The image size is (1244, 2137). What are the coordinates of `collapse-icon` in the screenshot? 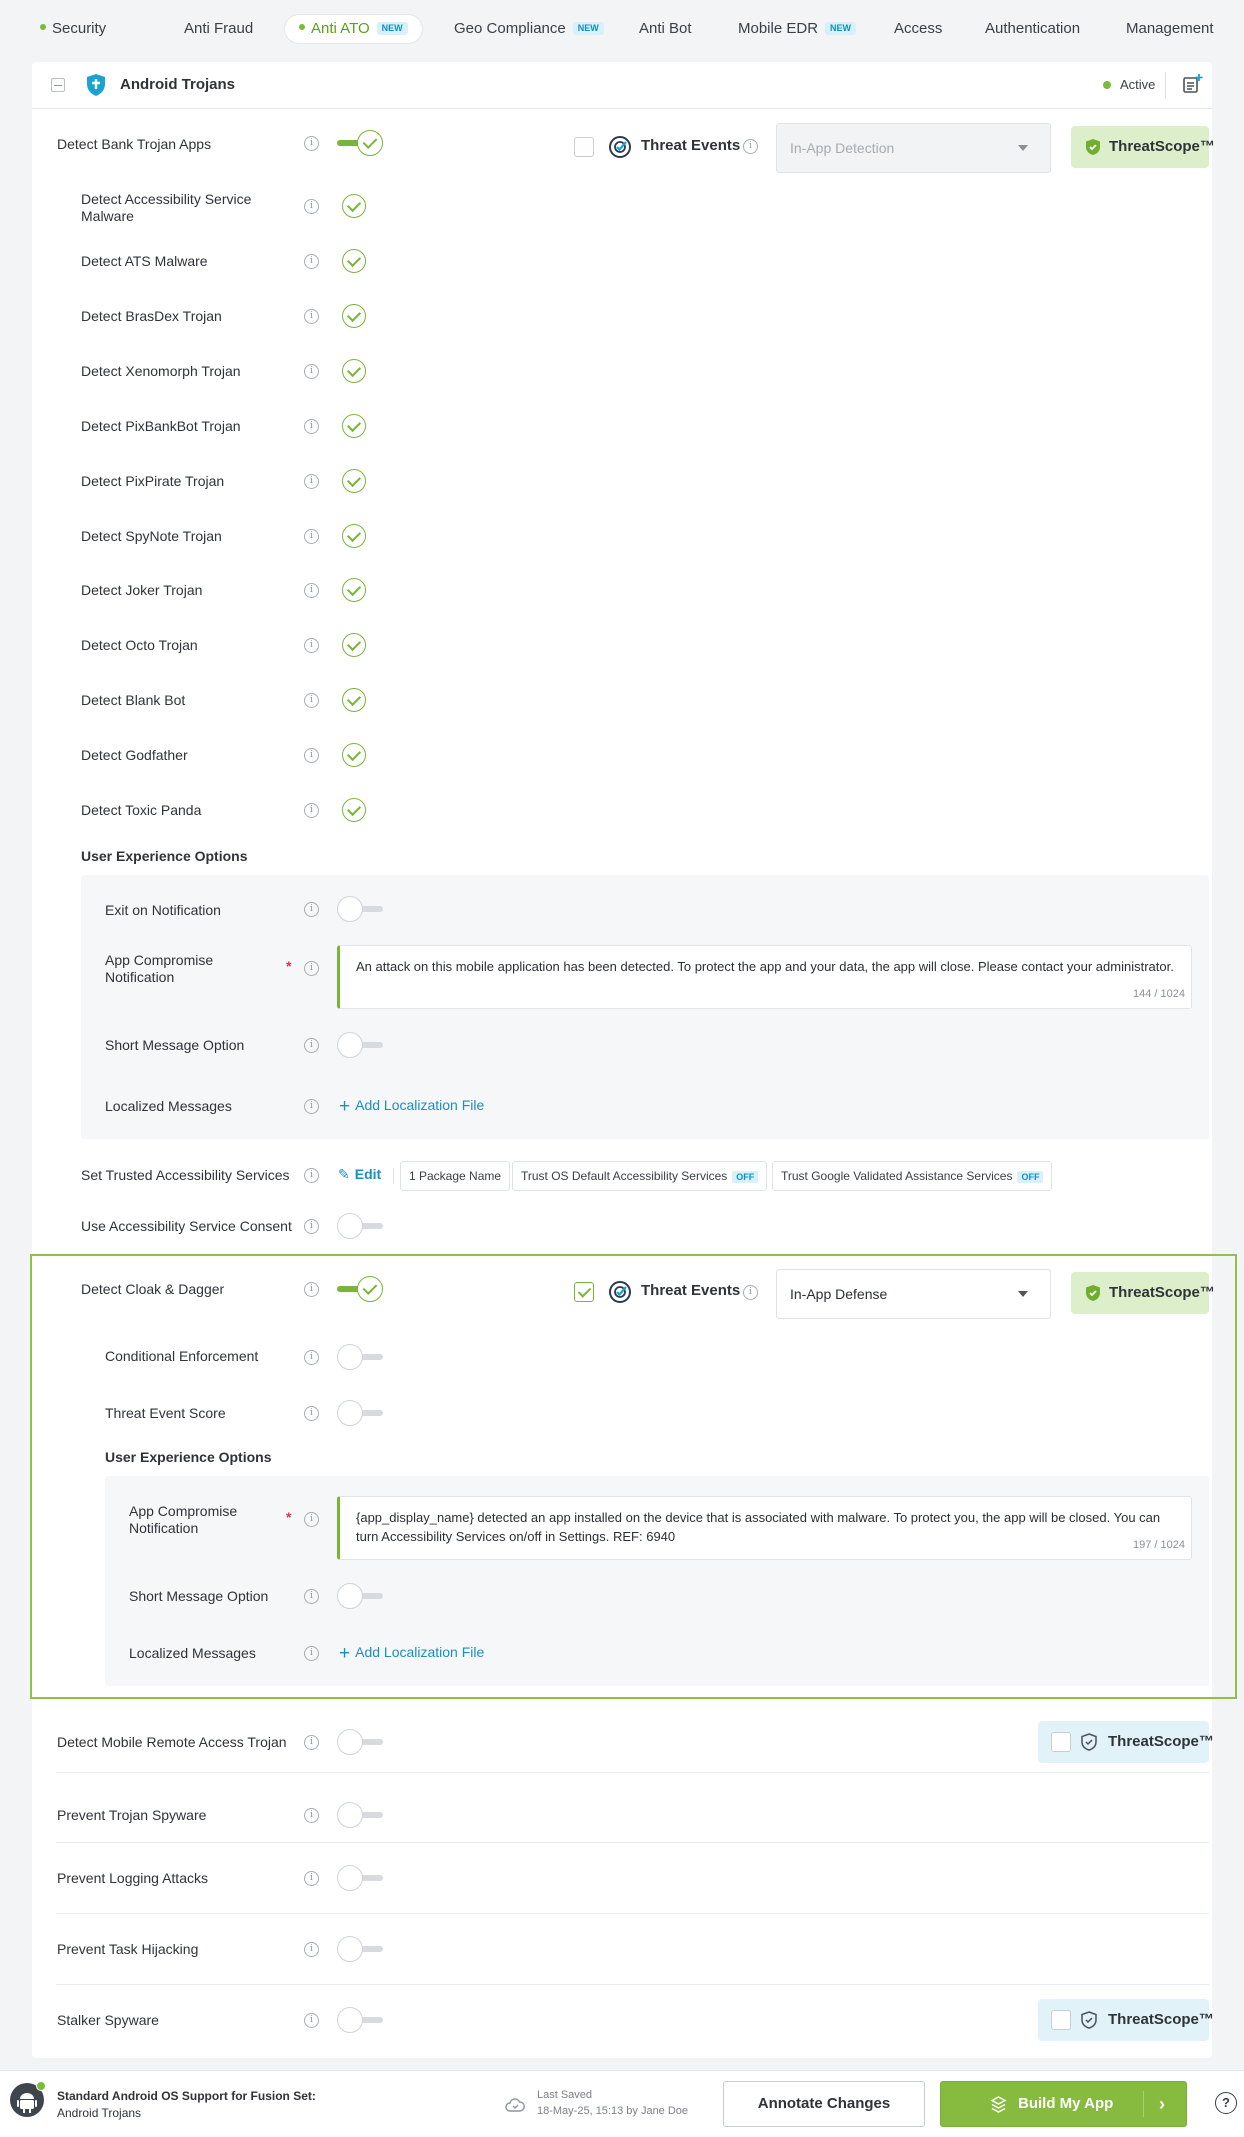 It's located at (58, 85).